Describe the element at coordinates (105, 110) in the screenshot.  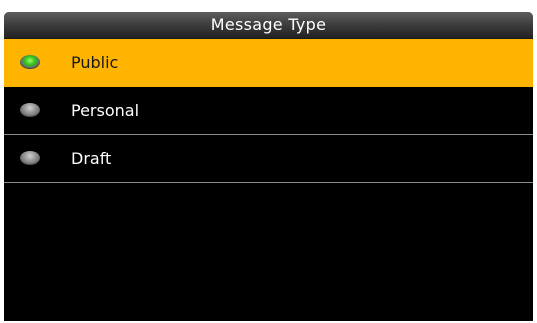
I see `option-label: Personal` at that location.